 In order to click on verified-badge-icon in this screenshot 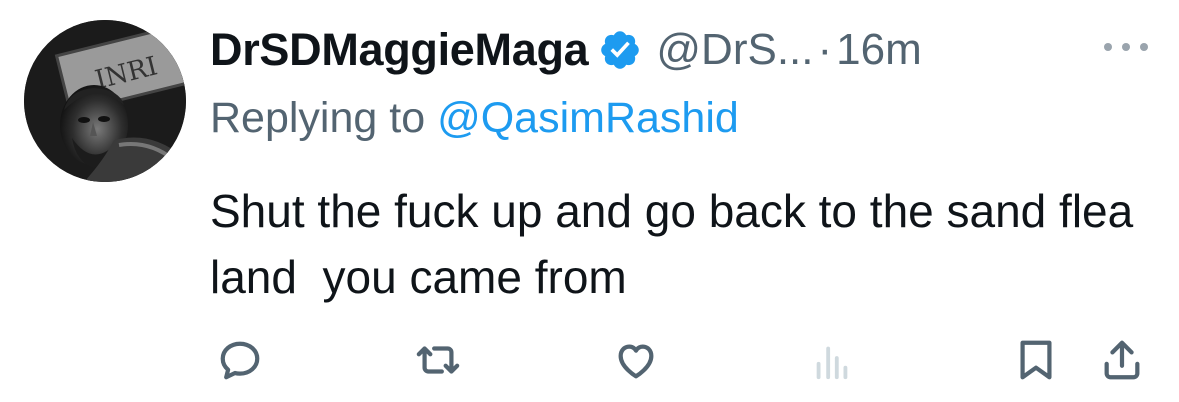, I will do `click(620, 50)`.